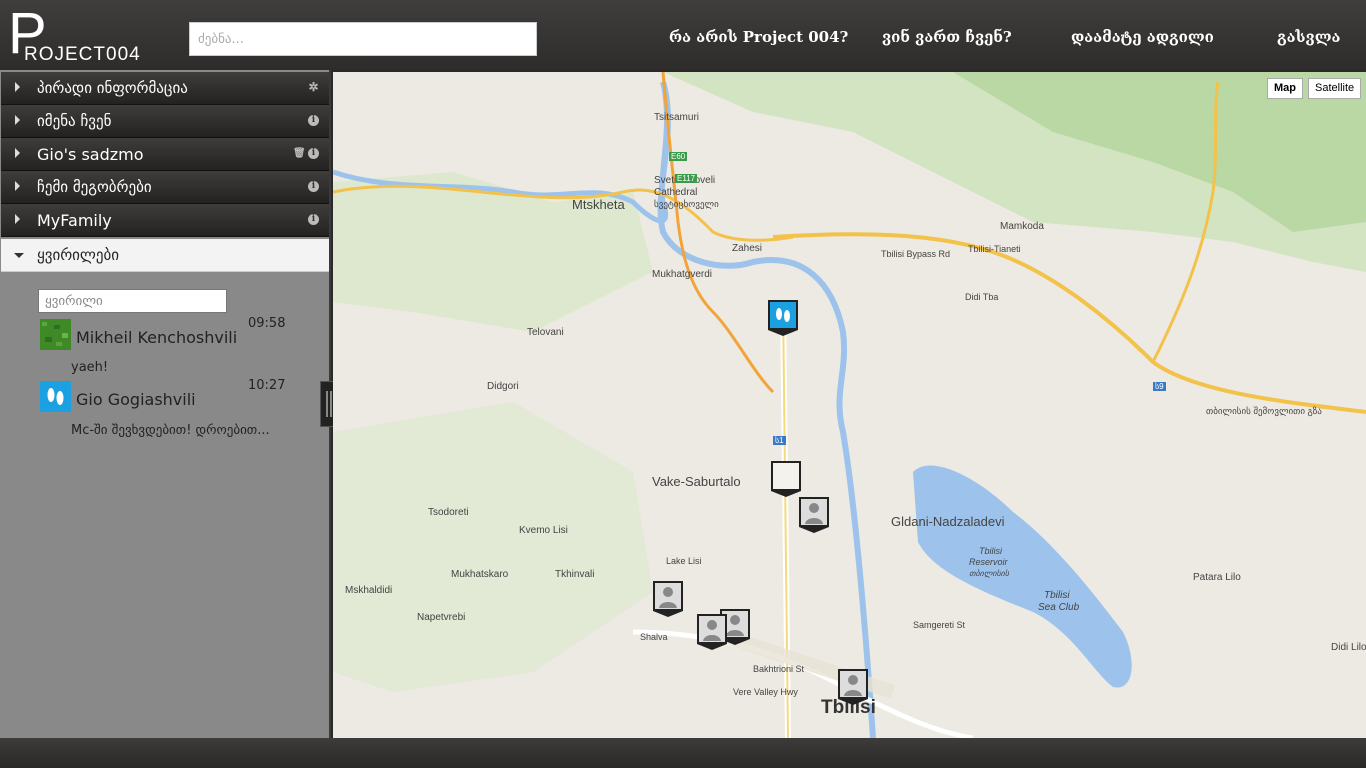 This screenshot has width=1366, height=768. What do you see at coordinates (676, 192) in the screenshot?
I see `map-label: Cathedral` at bounding box center [676, 192].